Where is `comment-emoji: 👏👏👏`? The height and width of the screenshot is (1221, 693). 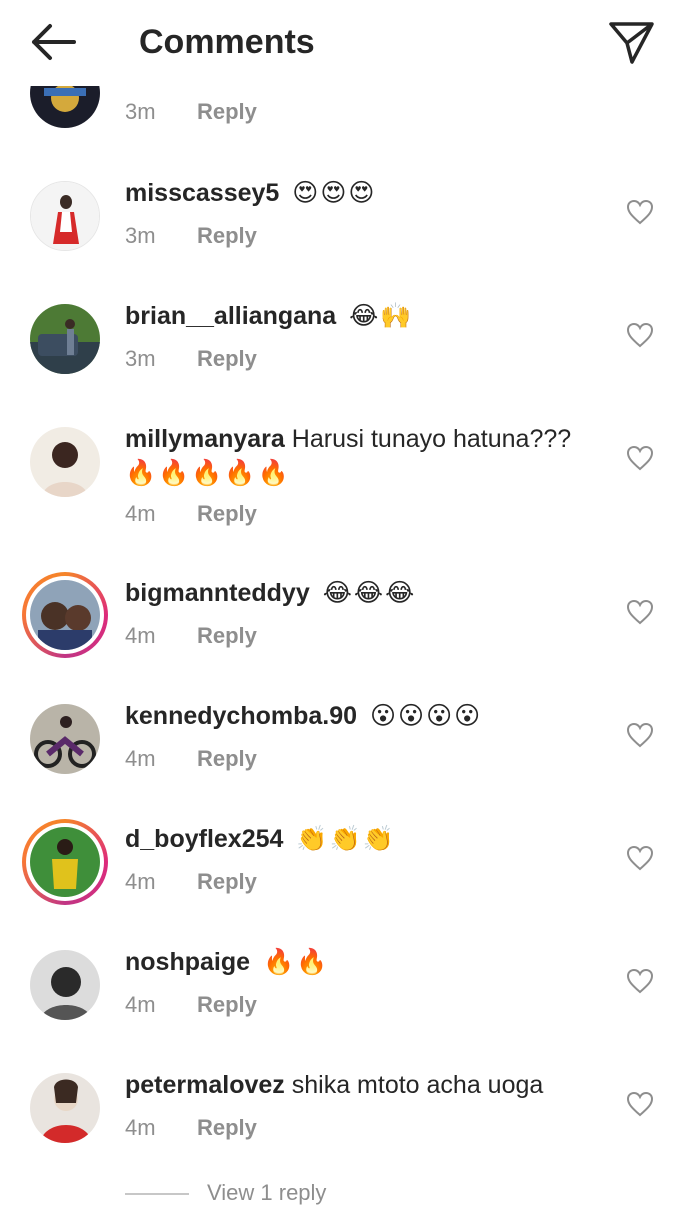
comment-emoji: 👏👏👏 is located at coordinates (346, 839).